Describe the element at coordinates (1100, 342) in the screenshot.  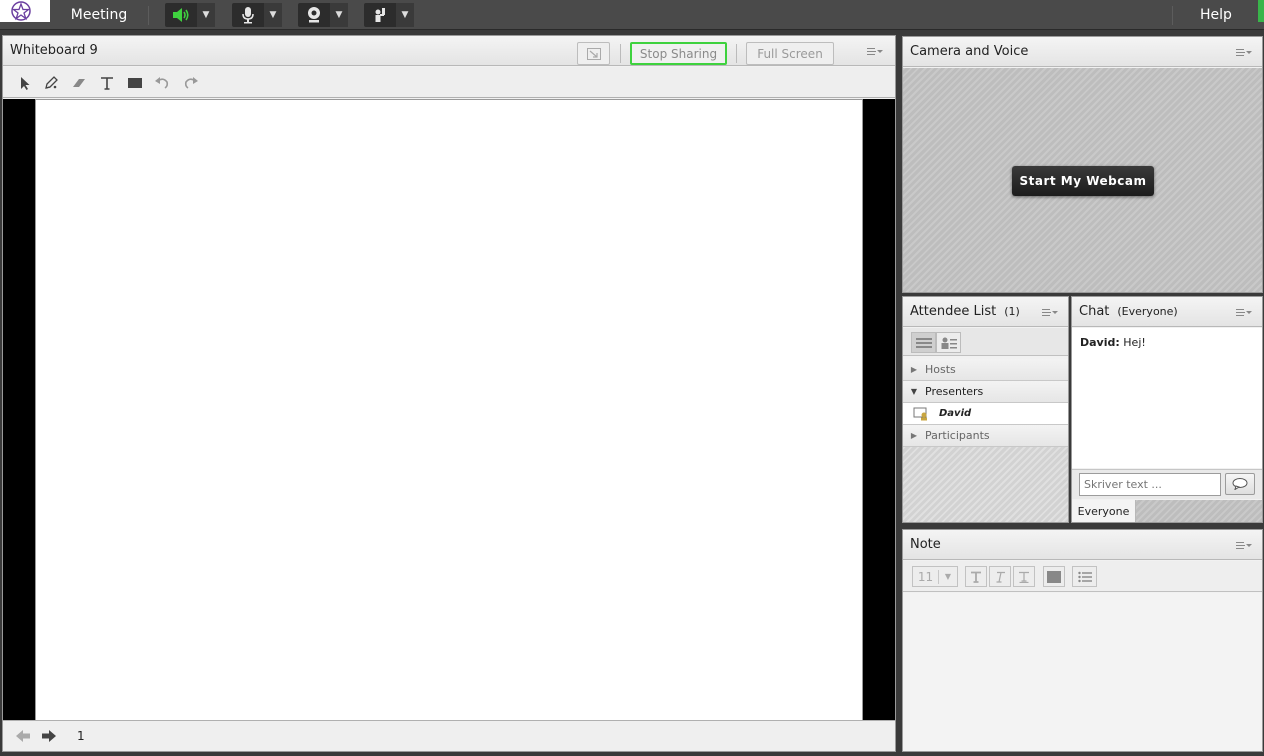
I see `chat-message-author: David:` at that location.